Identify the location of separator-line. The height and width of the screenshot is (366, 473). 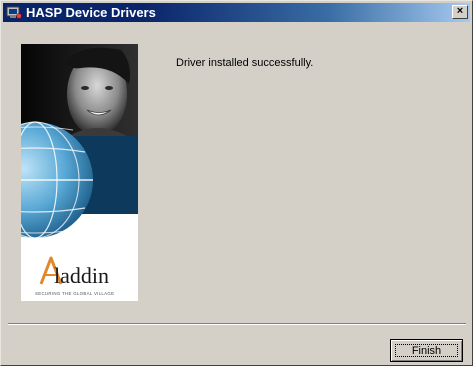
(237, 324).